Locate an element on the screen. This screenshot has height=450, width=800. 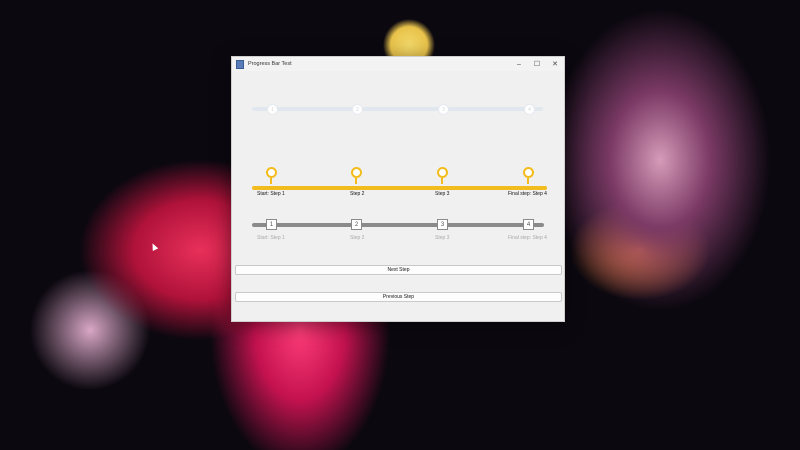
progress-bar-3-track is located at coordinates (398, 225).